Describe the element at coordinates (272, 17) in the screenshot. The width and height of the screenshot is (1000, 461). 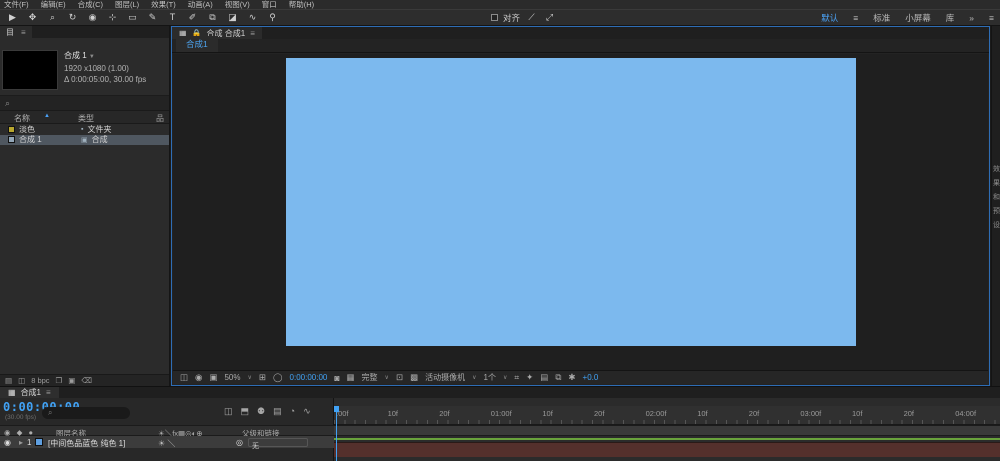
I see `puppet-tool-icon: ⚲` at that location.